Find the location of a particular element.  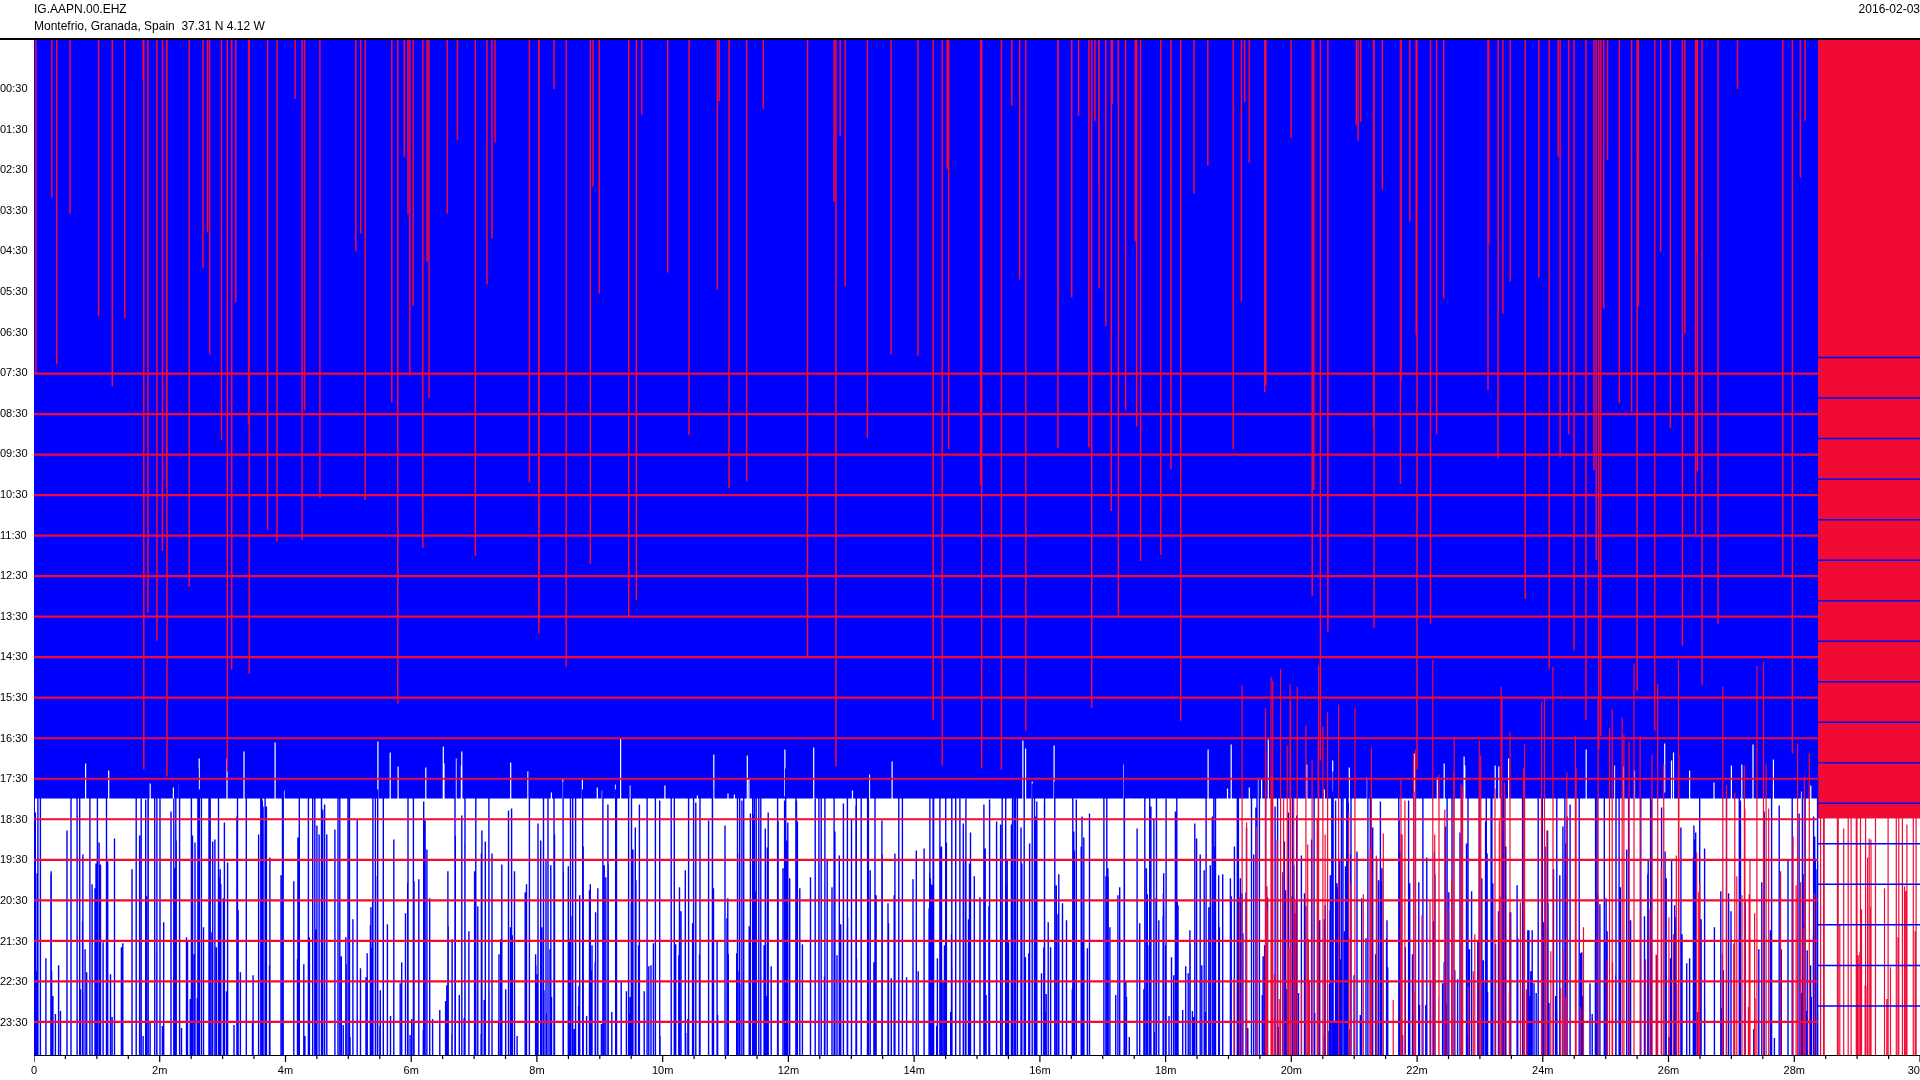

time-label: 03:30 is located at coordinates (14, 210).